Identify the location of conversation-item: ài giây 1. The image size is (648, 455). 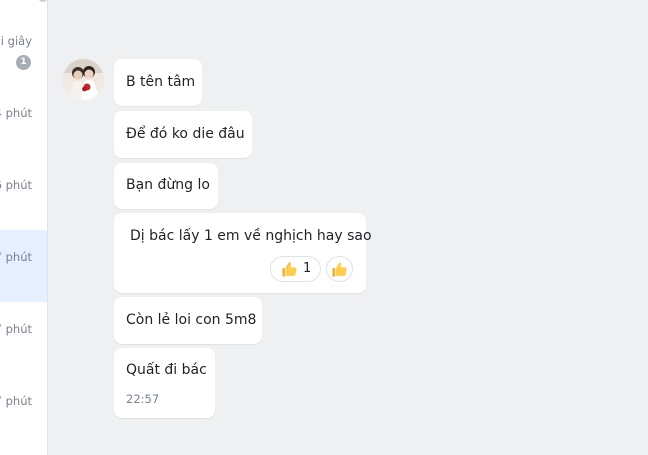
(23, 66).